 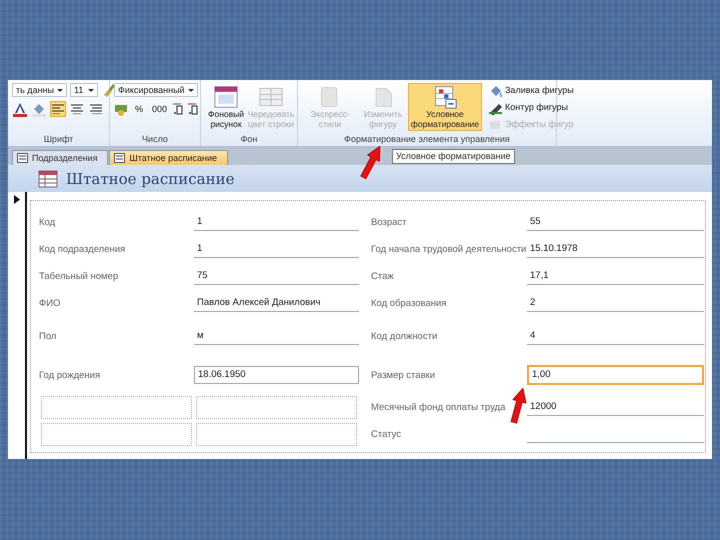 I want to click on field-label: ФИО, so click(x=50, y=303).